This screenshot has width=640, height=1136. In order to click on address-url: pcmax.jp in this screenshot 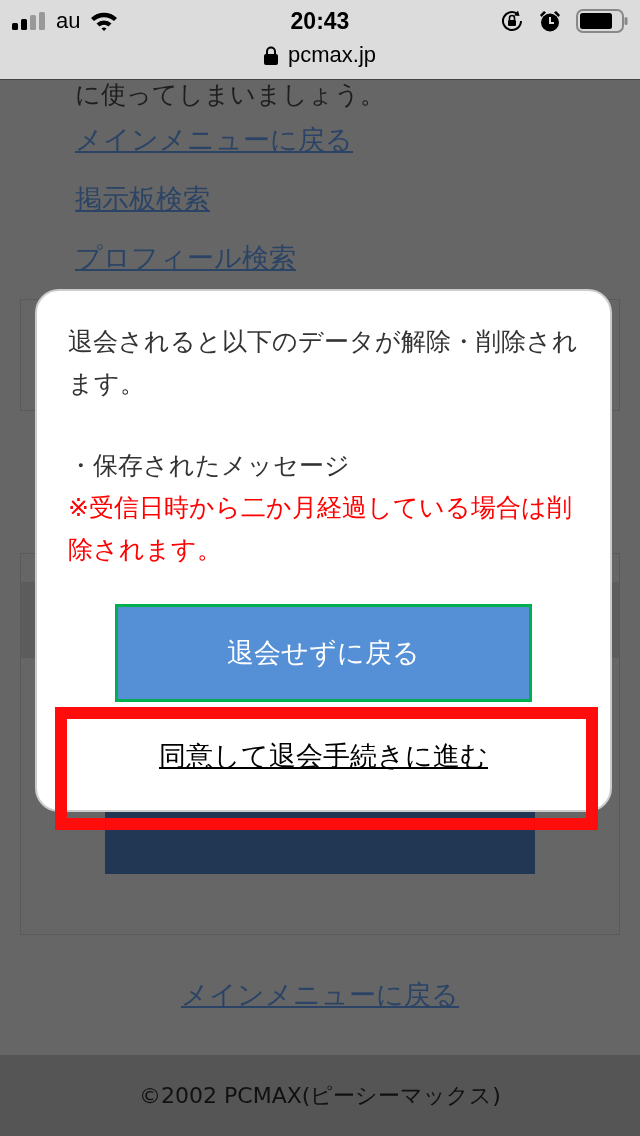, I will do `click(331, 55)`.